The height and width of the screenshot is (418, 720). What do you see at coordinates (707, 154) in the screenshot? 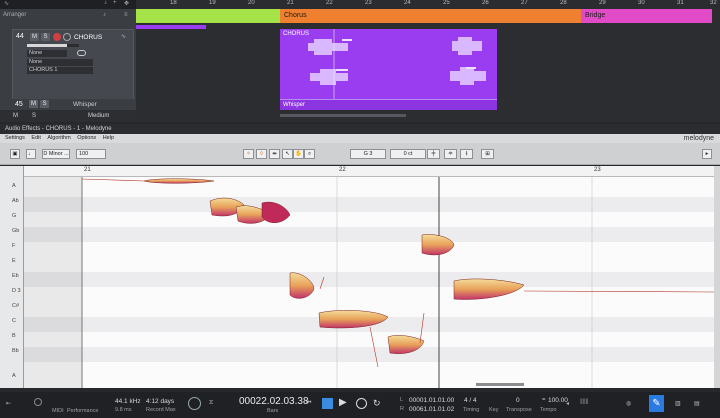
I see `expand-icon: ▸` at bounding box center [707, 154].